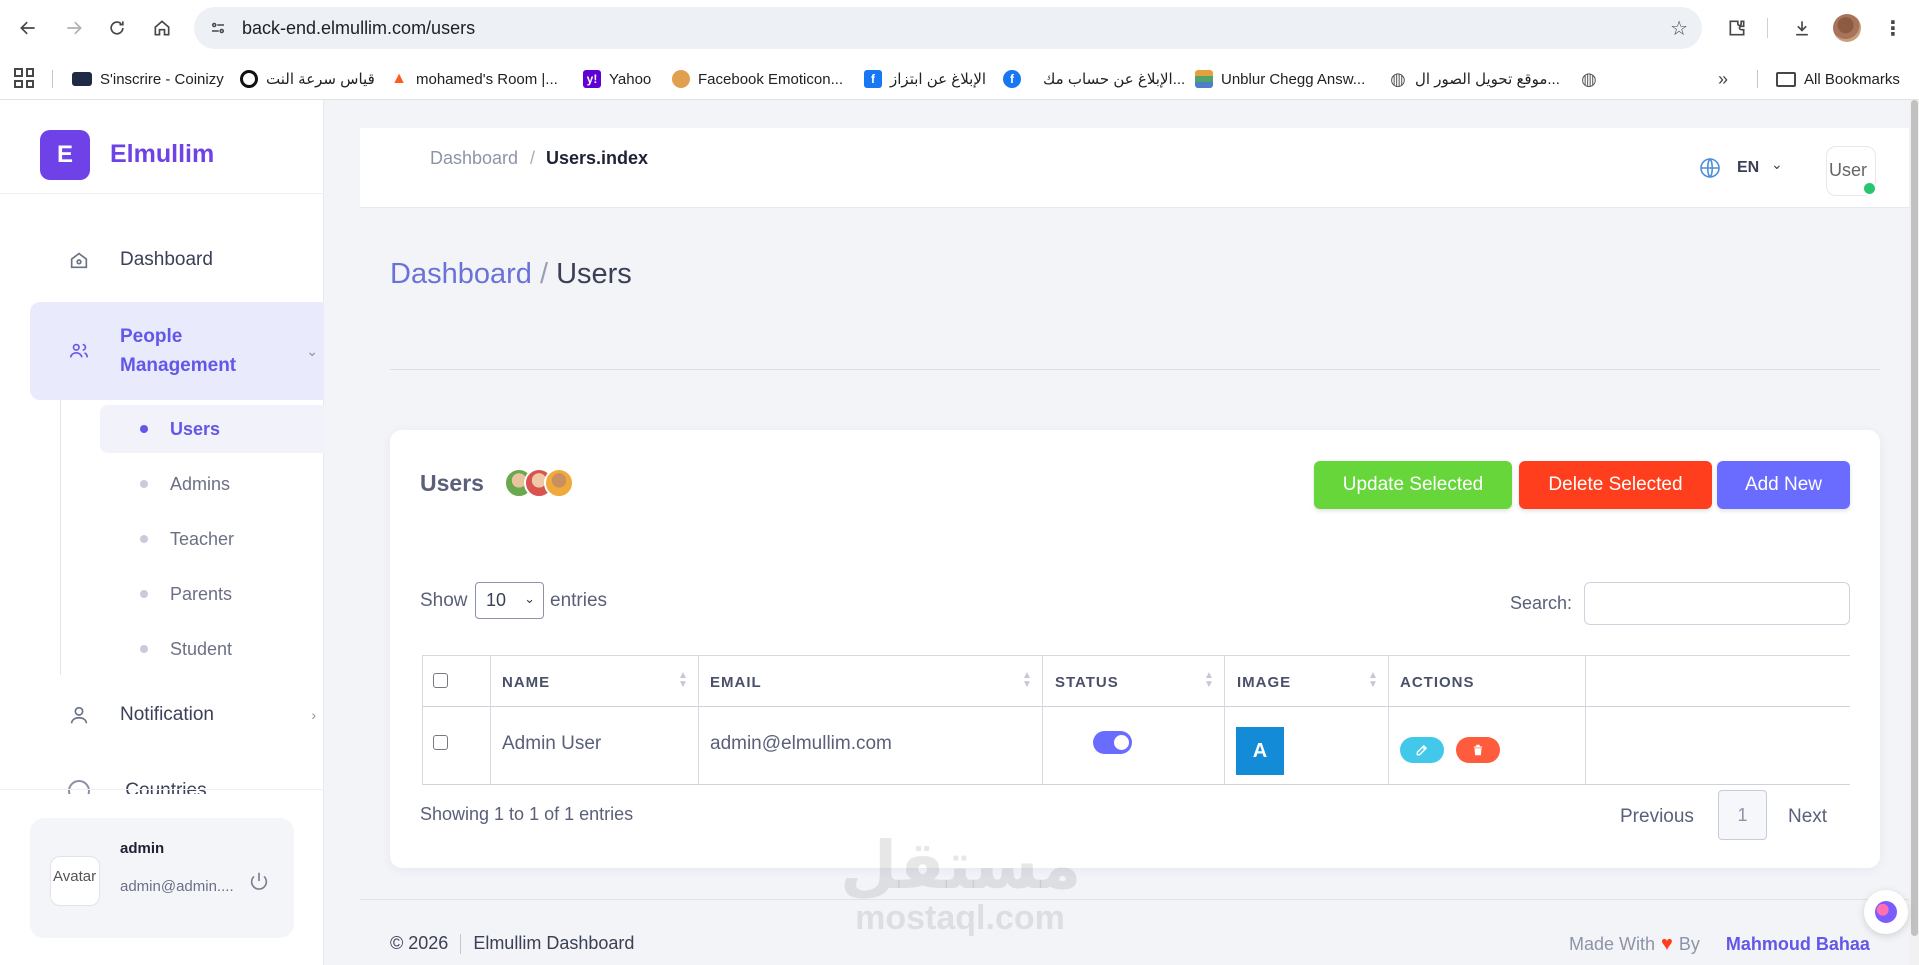 Image resolution: width=1919 pixels, height=965 pixels. Describe the element at coordinates (177, 260) in the screenshot. I see `sidebar-item-dashboard: Dashboard` at that location.